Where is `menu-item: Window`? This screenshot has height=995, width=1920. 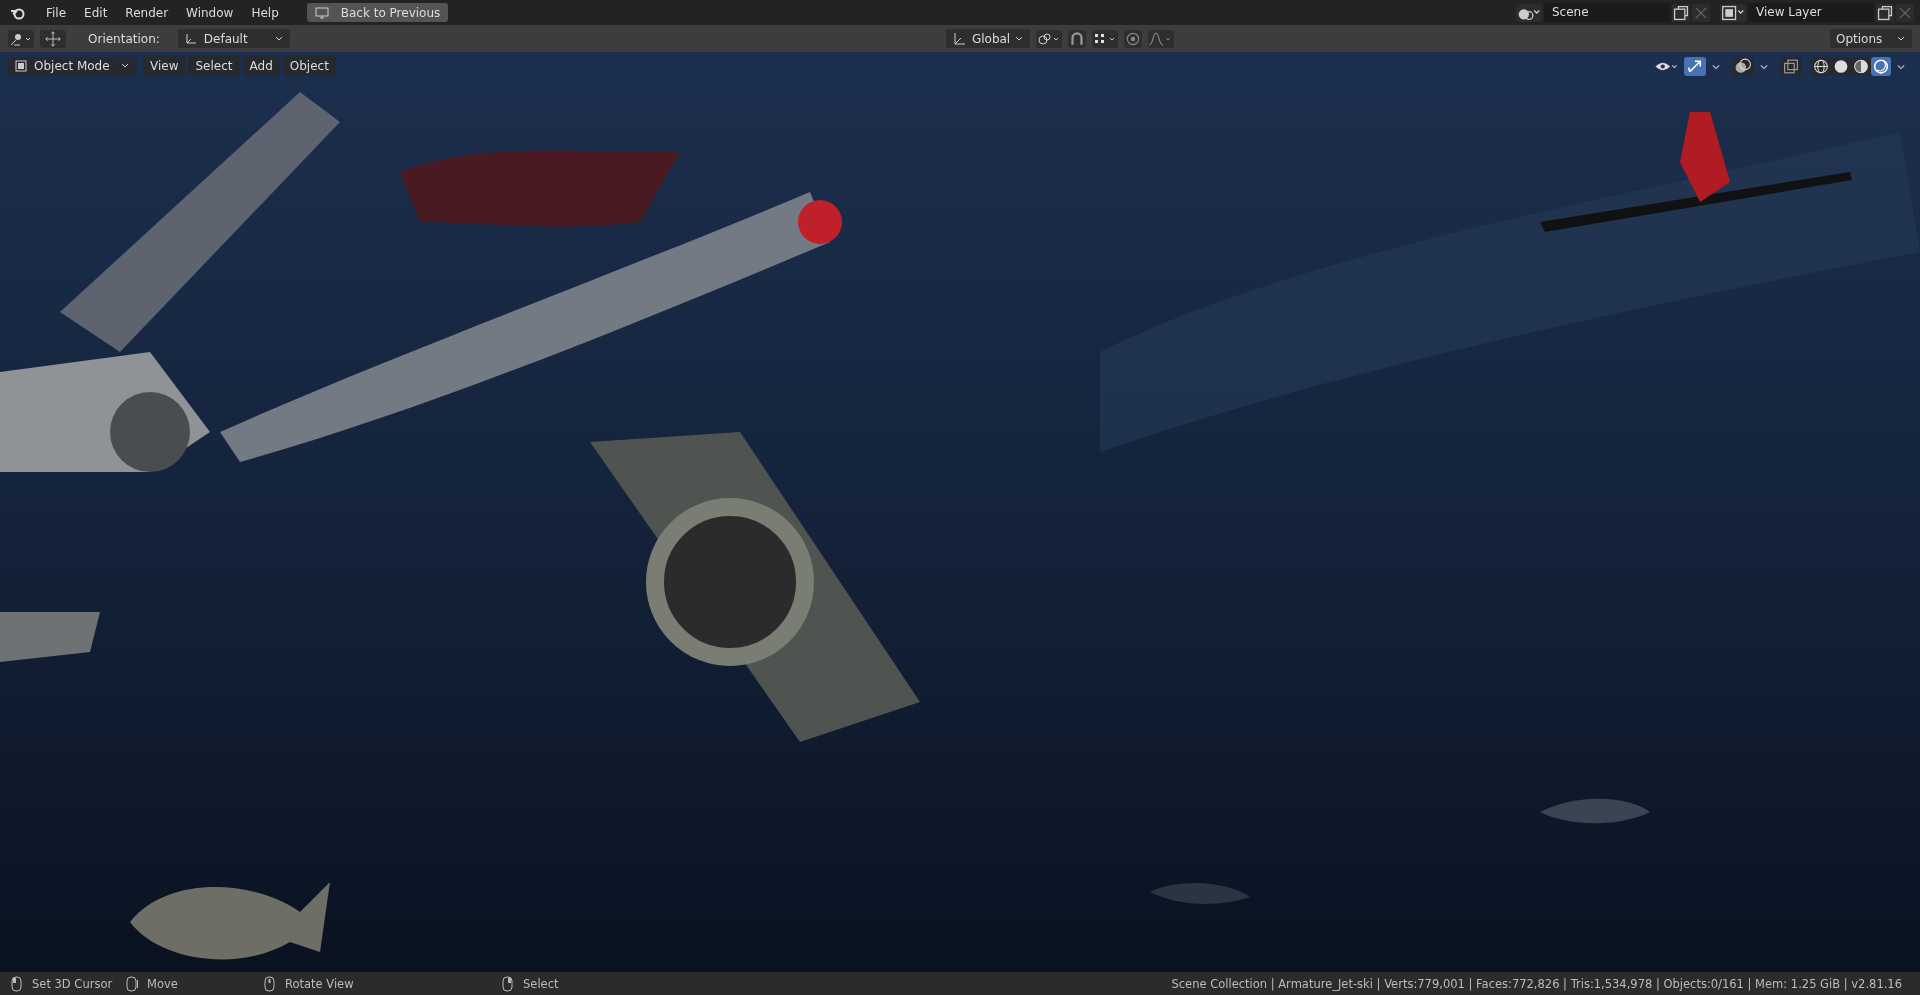
menu-item: Window is located at coordinates (210, 12).